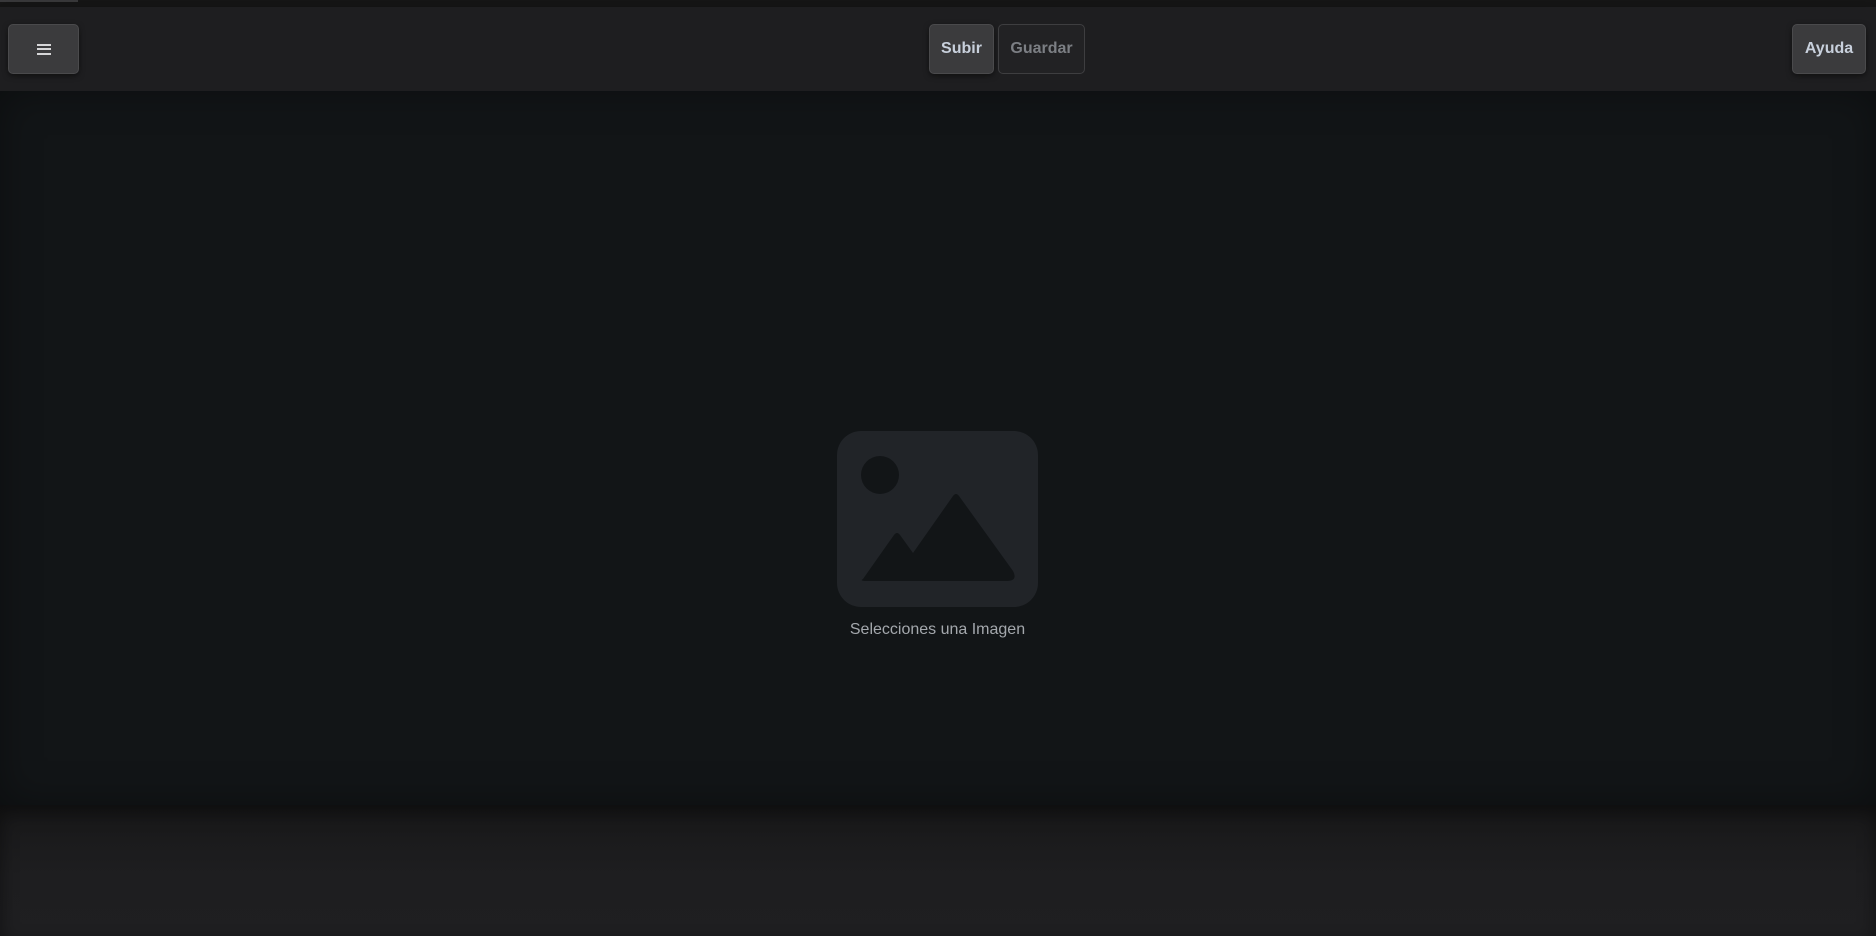 Image resolution: width=1876 pixels, height=936 pixels. I want to click on top-strip, so click(938, 3).